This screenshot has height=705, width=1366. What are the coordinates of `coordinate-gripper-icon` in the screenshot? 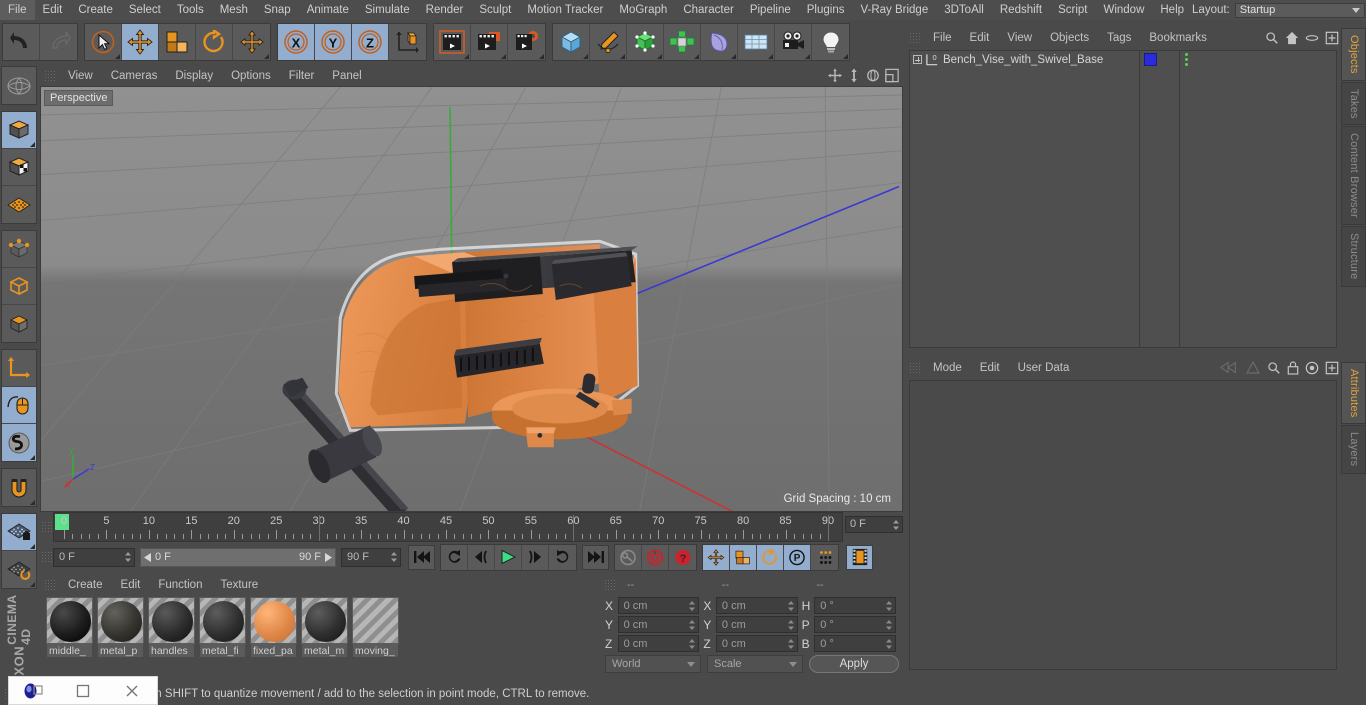 It's located at (609, 585).